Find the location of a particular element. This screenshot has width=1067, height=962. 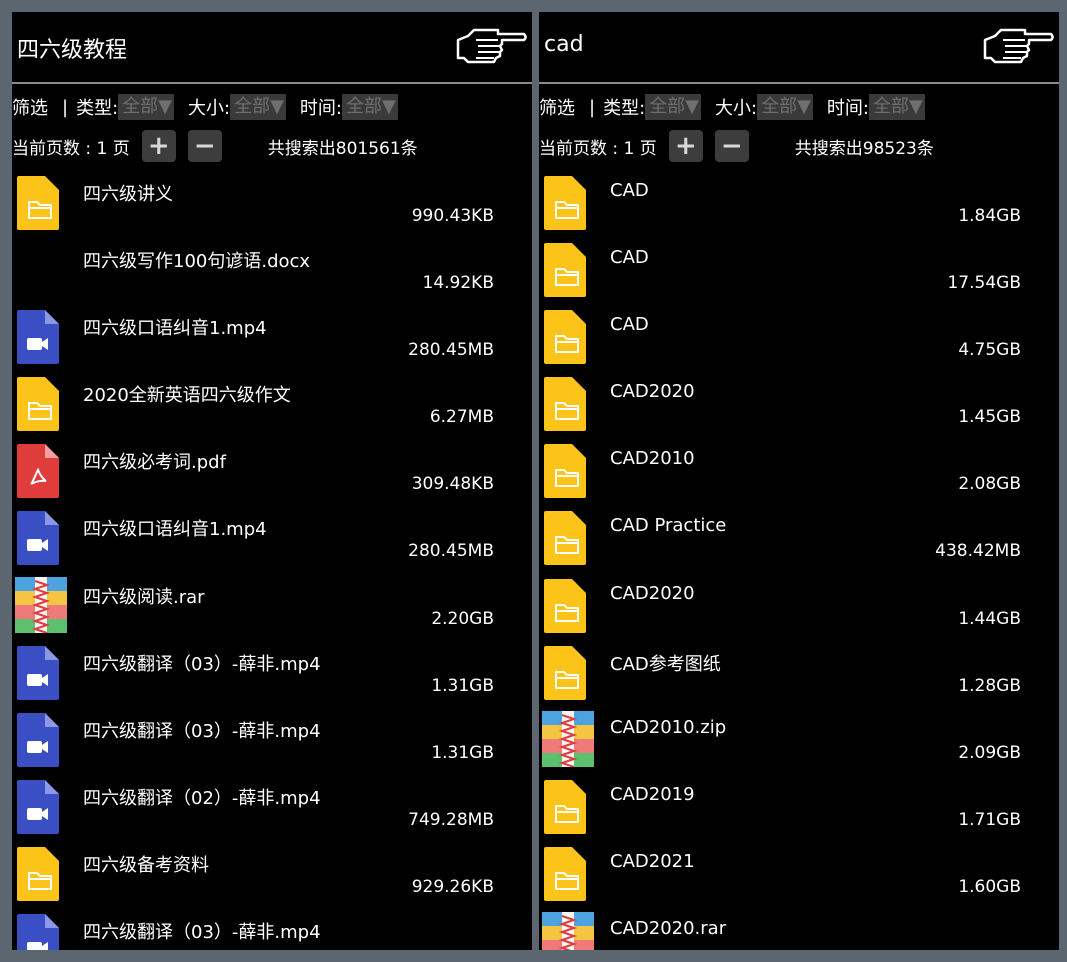

file-list-item: 四六级备考资料 929.26KB is located at coordinates (272, 876).